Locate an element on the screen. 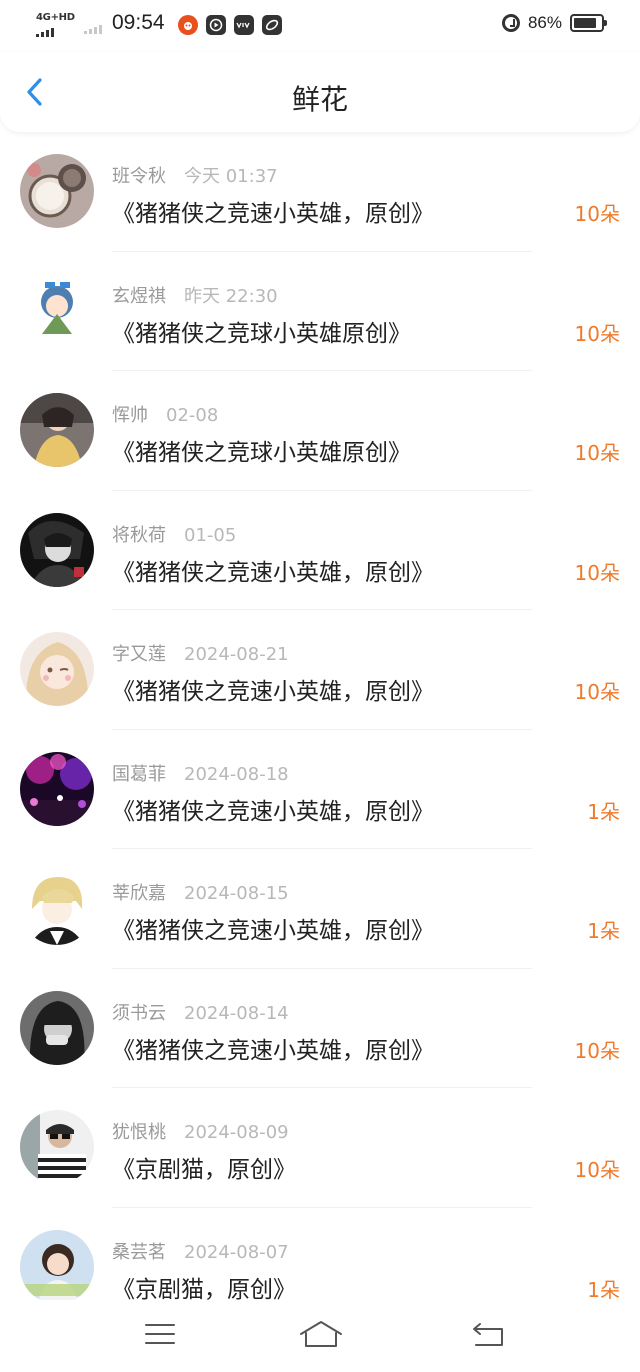 This screenshot has height=1372, width=640. item-meta: 莘欣嘉 2024-08-15 is located at coordinates (200, 892).